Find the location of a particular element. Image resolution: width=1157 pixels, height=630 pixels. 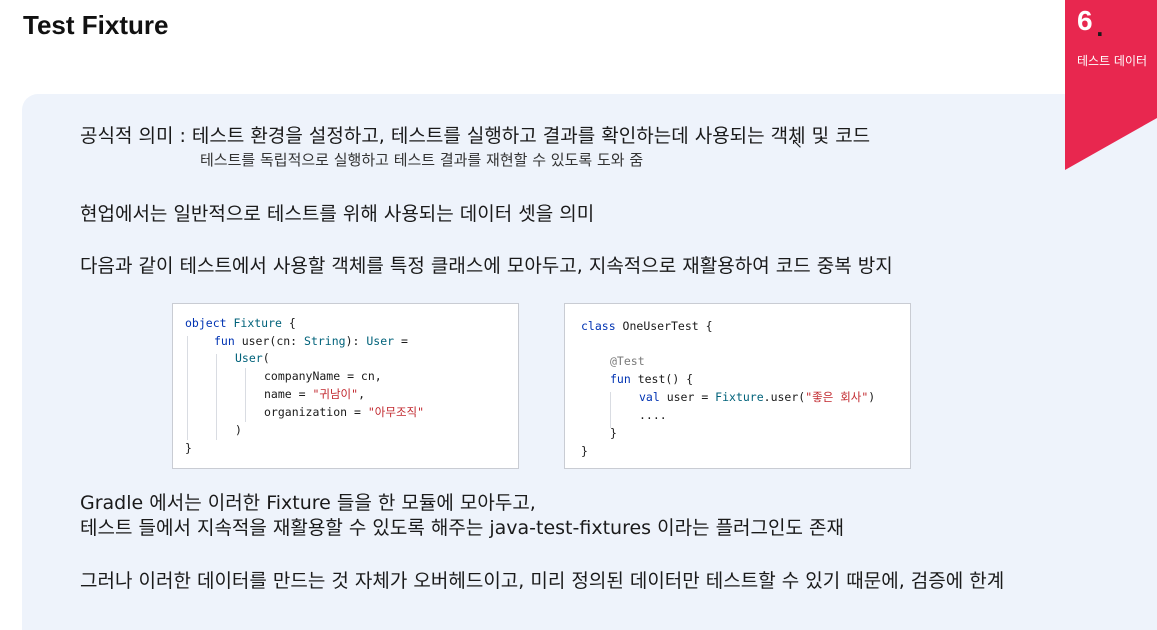

code-line: object Fixture { is located at coordinates (240, 323).